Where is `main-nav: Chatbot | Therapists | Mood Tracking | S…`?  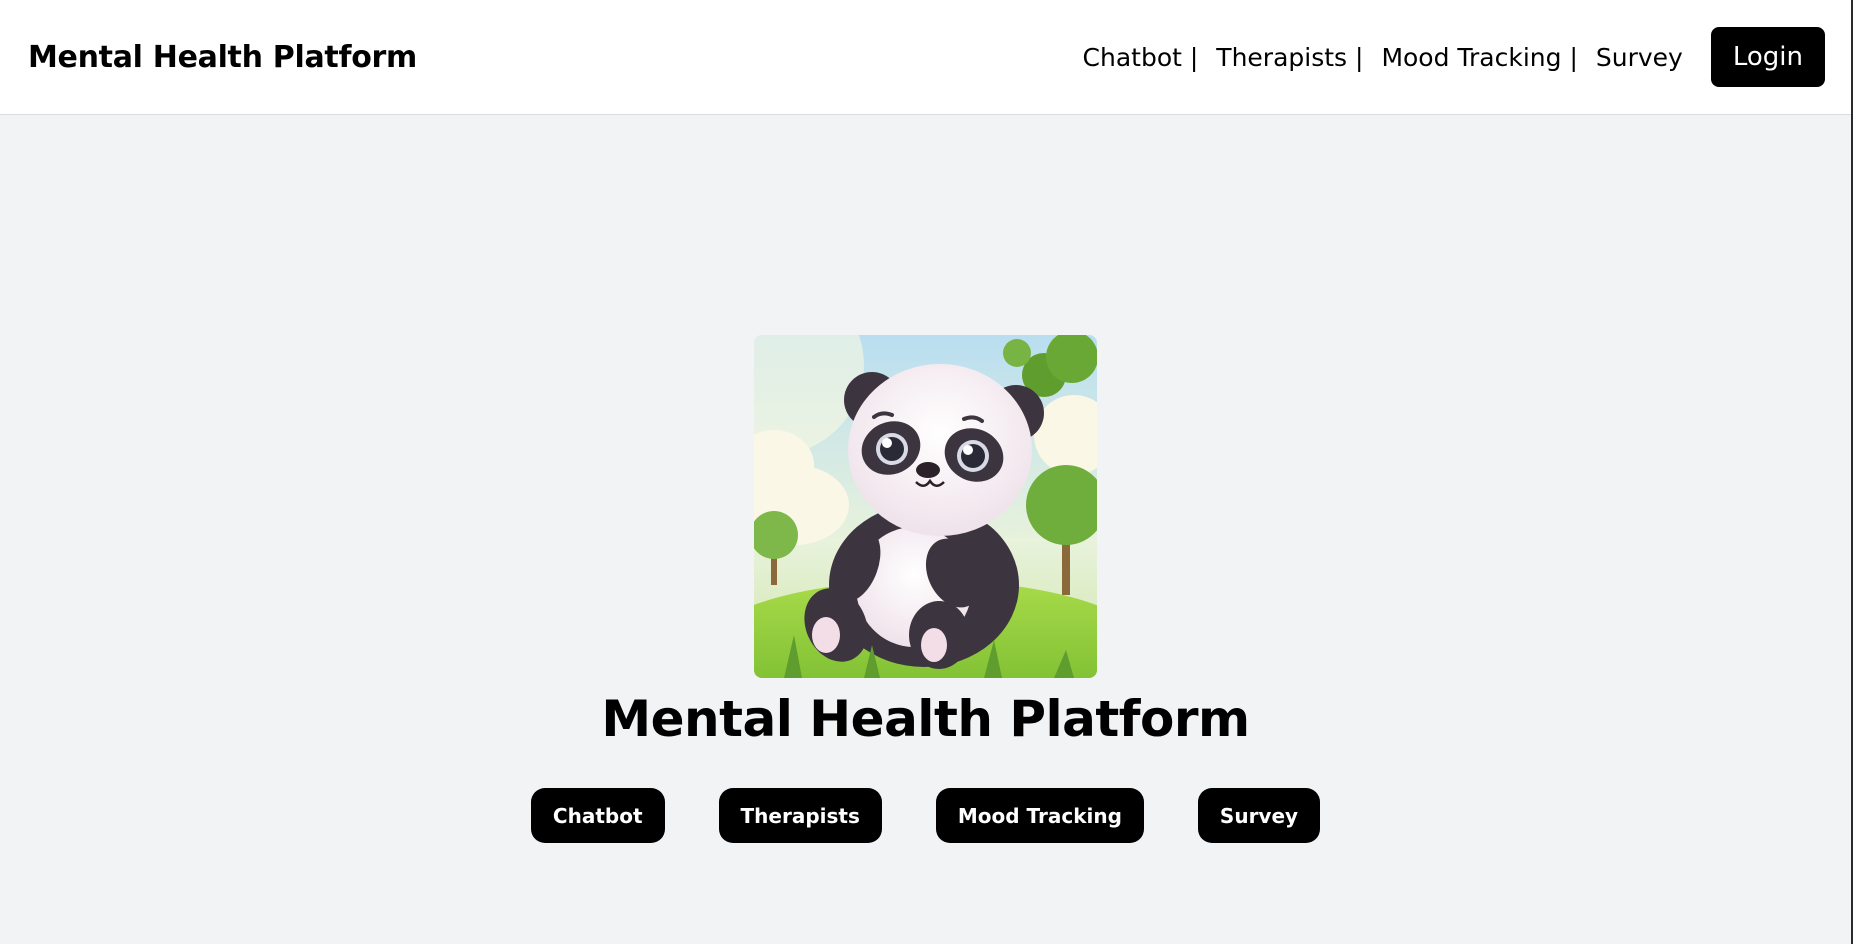
main-nav: Chatbot | Therapists | Mood Tracking | S… is located at coordinates (1445, 57).